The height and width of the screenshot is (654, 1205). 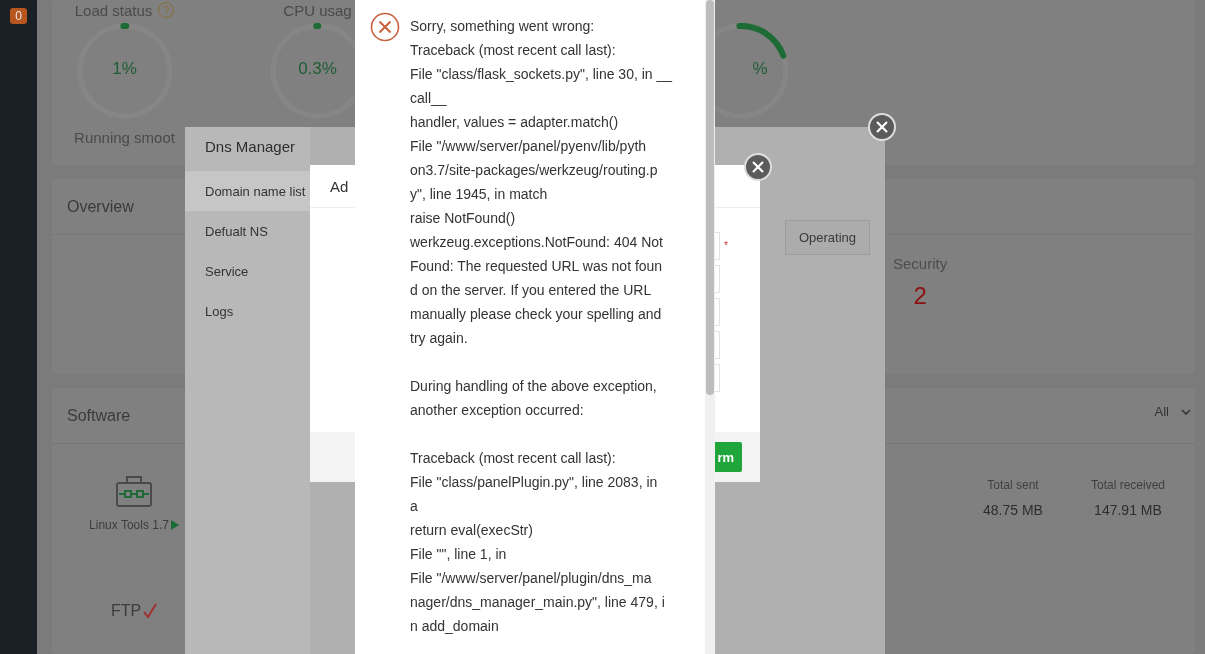 I want to click on app-name: Linux Tools 1.7, so click(x=134, y=525).